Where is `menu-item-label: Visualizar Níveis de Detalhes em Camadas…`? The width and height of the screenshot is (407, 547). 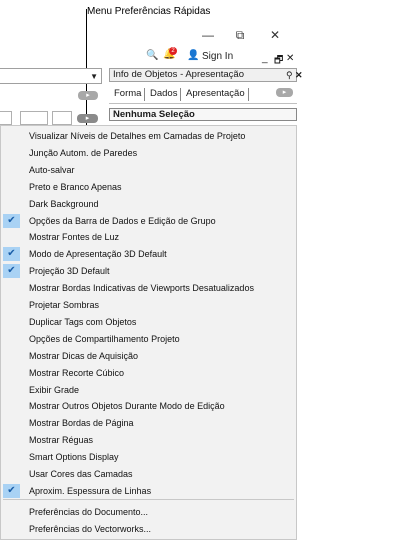 menu-item-label: Visualizar Níveis de Detalhes em Camadas… is located at coordinates (137, 136).